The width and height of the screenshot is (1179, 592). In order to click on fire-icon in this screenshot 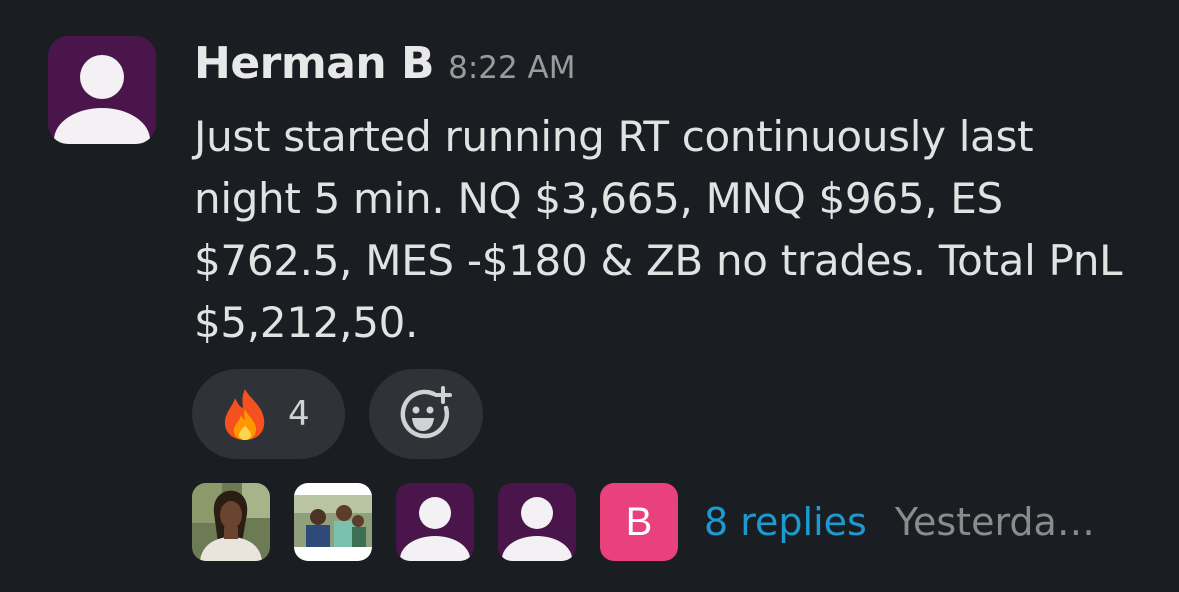, I will do `click(244, 414)`.